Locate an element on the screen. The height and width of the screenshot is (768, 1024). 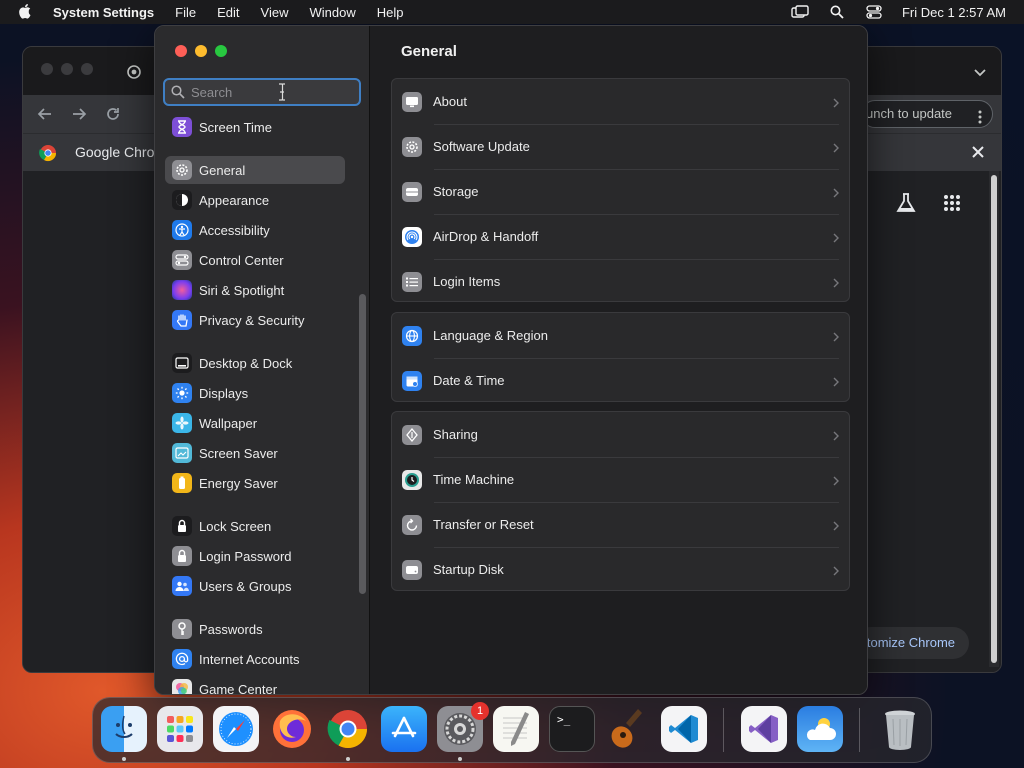
sidebar-item-screen-time: Screen Time is located at coordinates (255, 127).